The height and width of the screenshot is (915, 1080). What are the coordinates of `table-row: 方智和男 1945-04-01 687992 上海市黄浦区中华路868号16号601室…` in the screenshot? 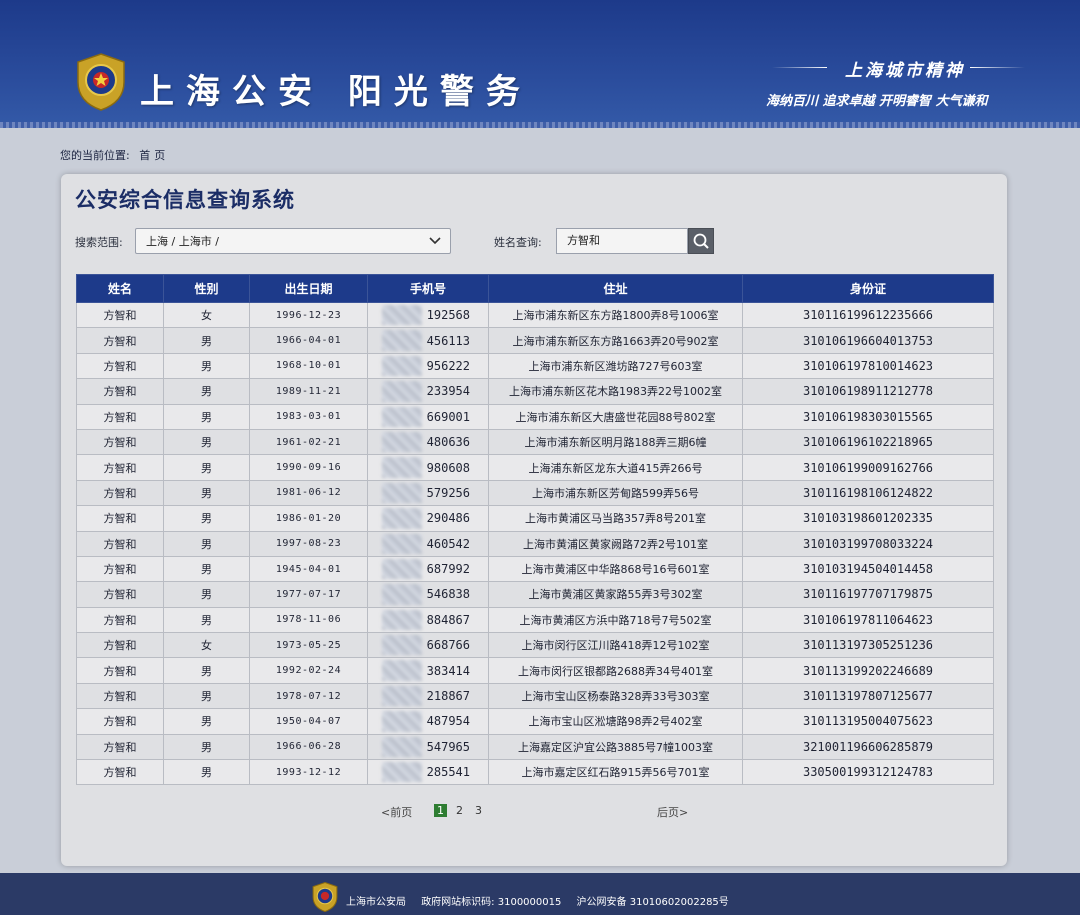 It's located at (535, 569).